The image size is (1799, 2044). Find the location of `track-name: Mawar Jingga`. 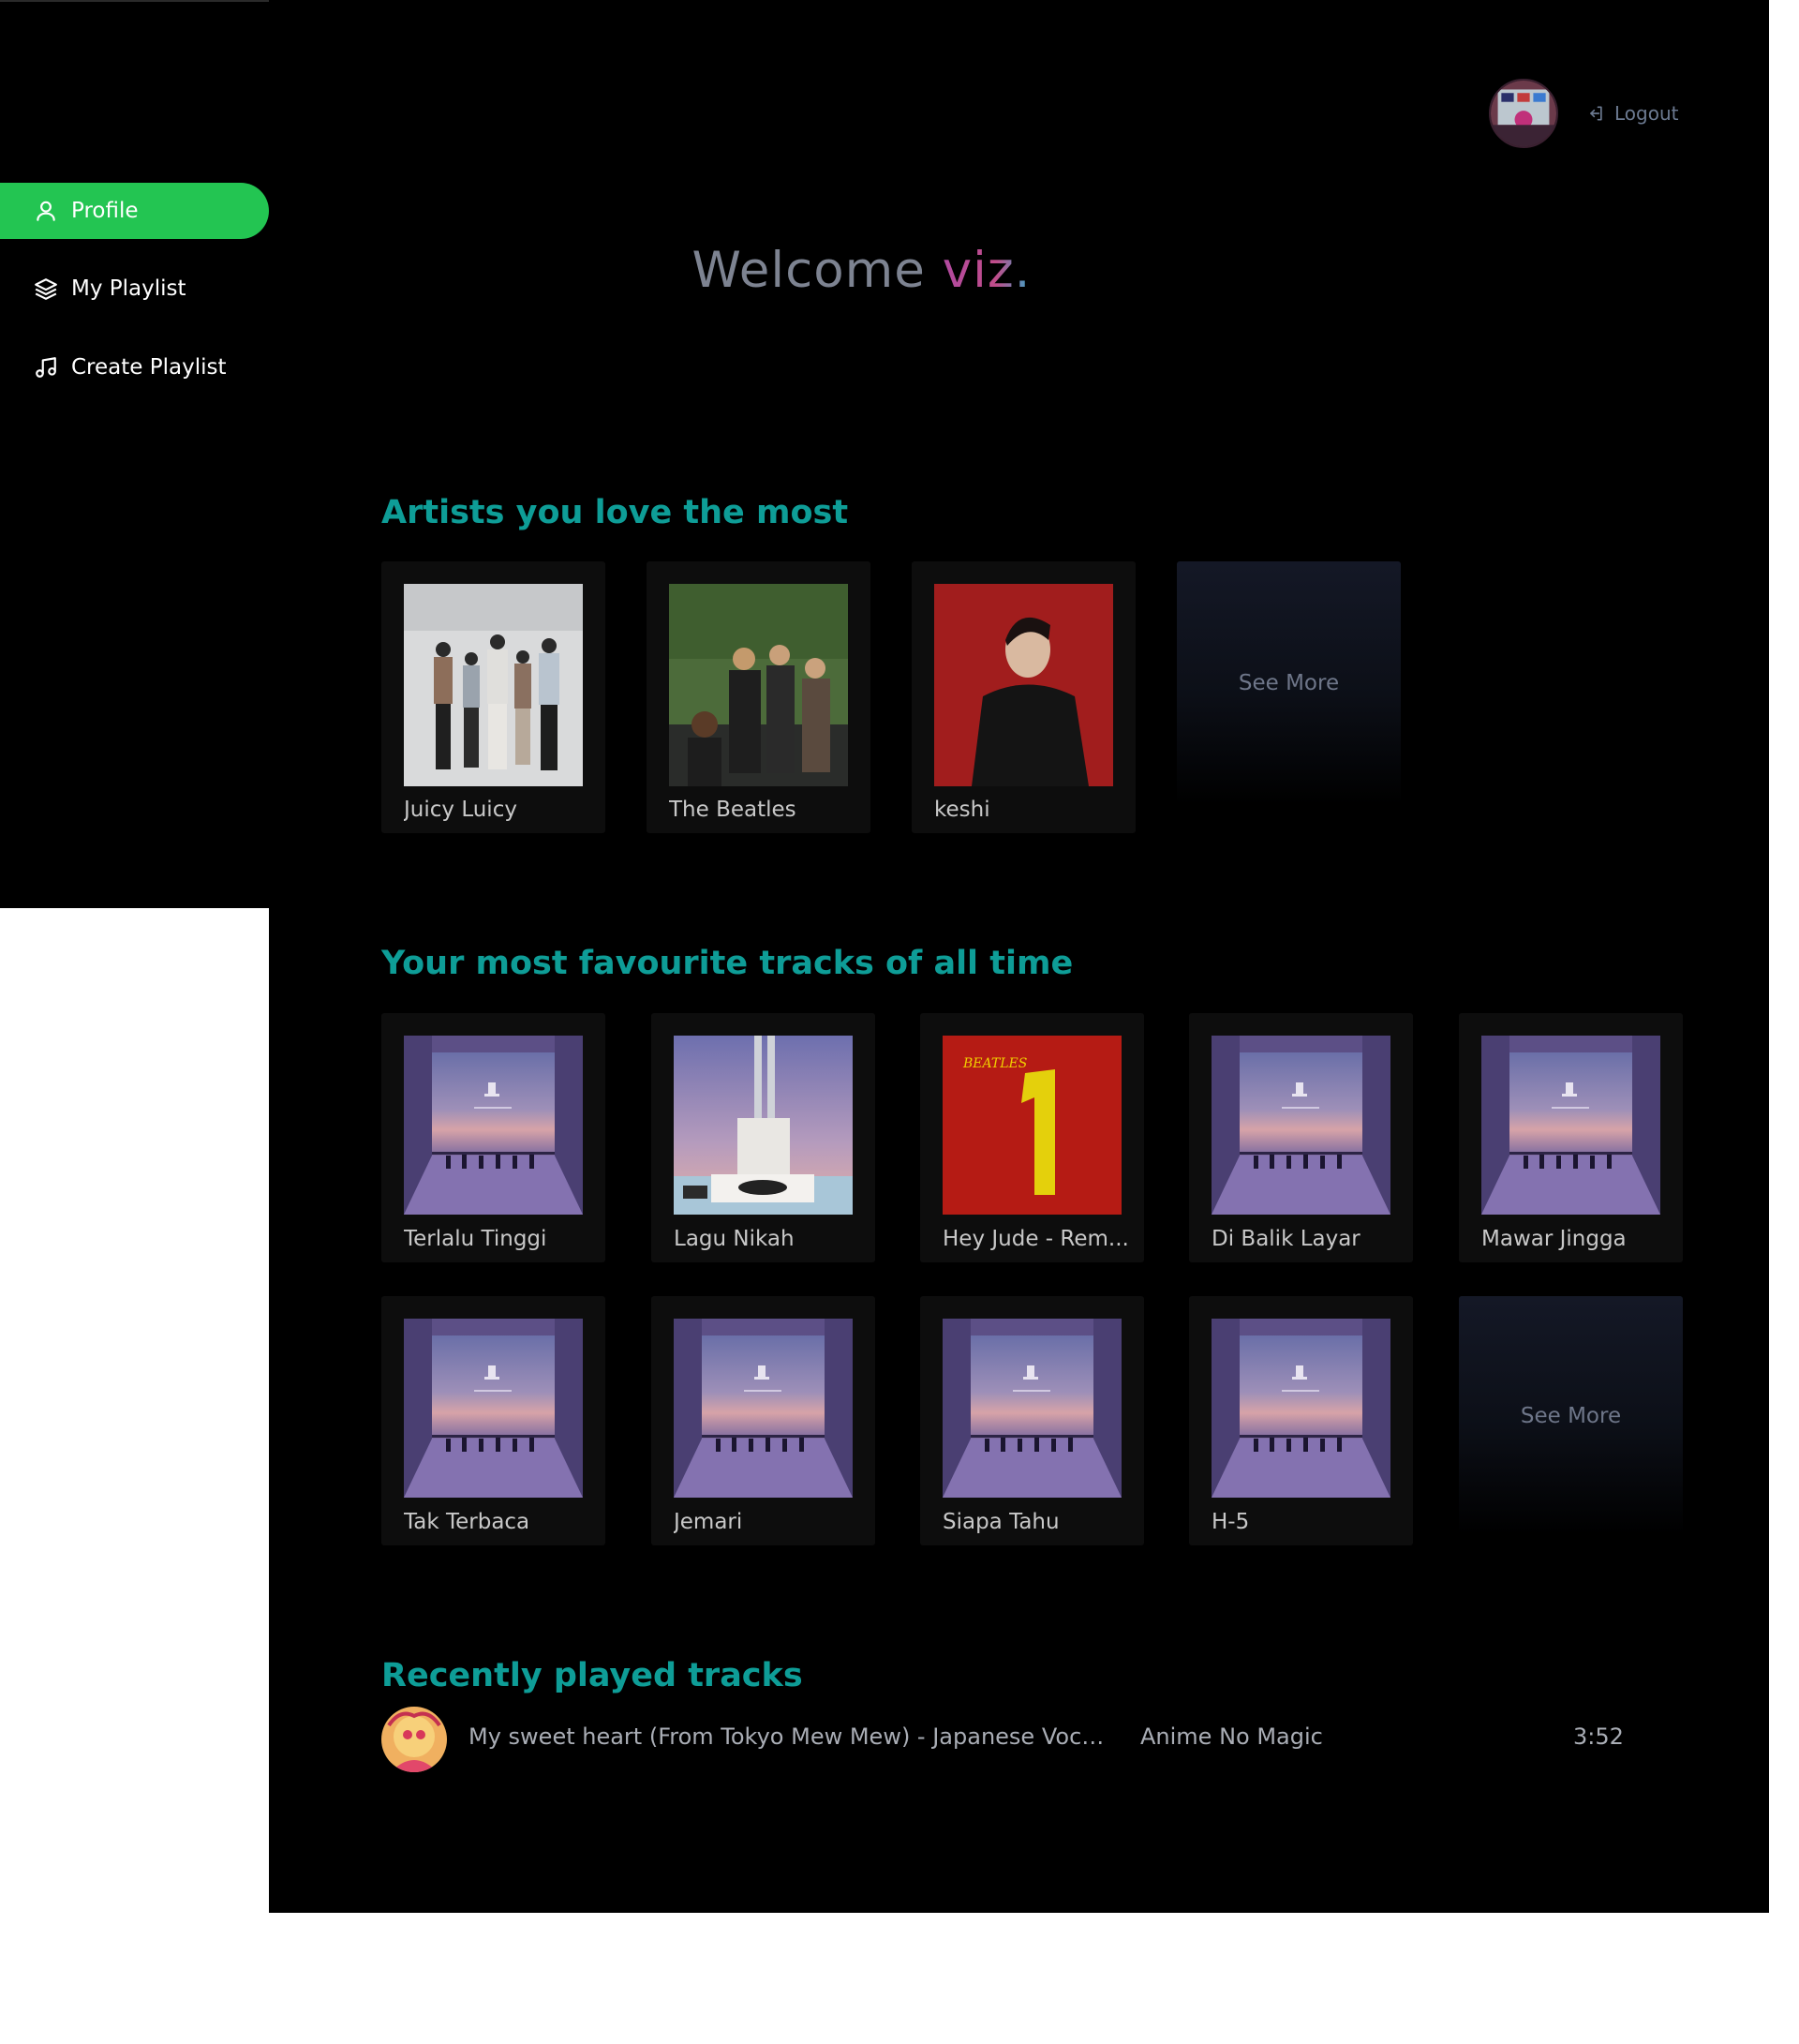

track-name: Mawar Jingga is located at coordinates (1554, 1239).